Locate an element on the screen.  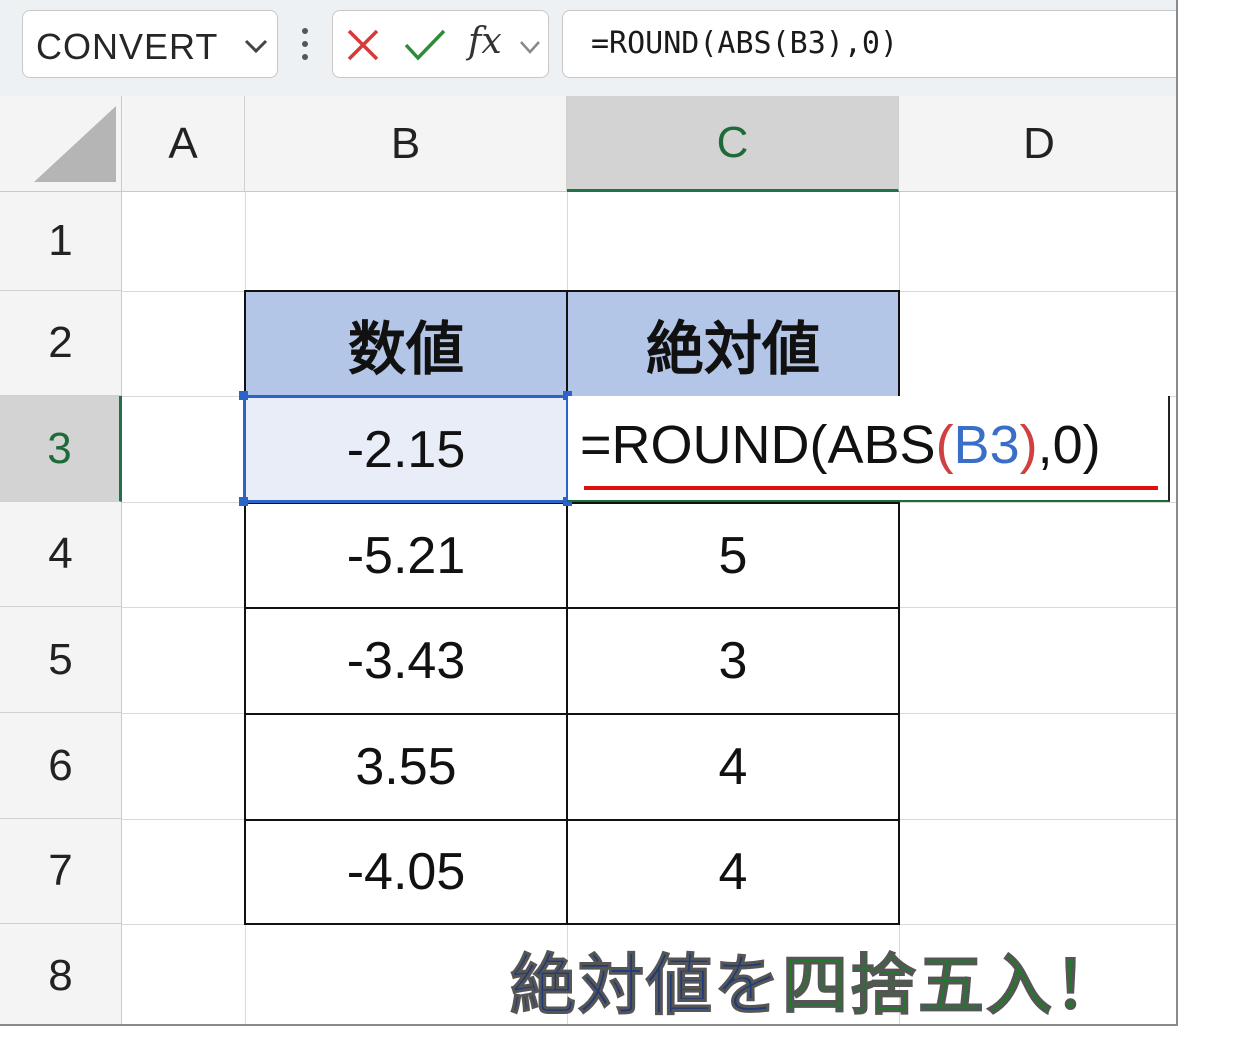
more-options-icon is located at coordinates (305, 45).